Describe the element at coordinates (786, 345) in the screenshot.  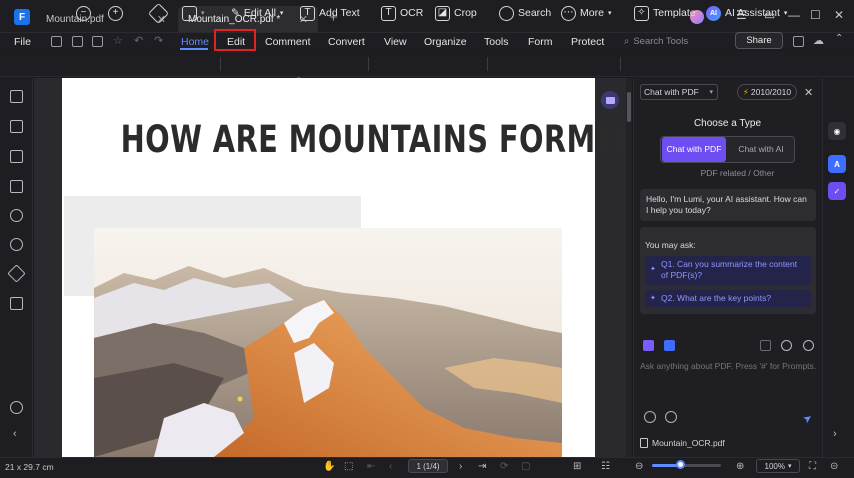
I see `history-icon` at that location.